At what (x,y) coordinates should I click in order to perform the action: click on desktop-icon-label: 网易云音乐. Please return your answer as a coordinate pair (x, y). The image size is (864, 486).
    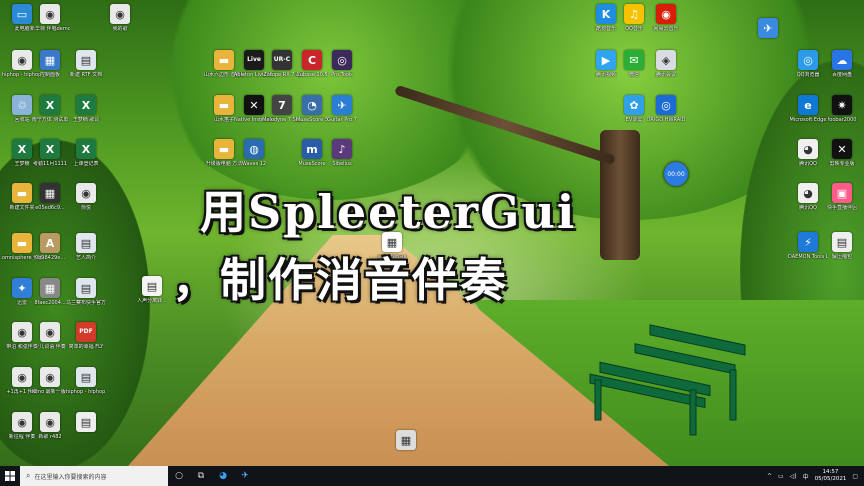
    Looking at the image, I should click on (666, 29).